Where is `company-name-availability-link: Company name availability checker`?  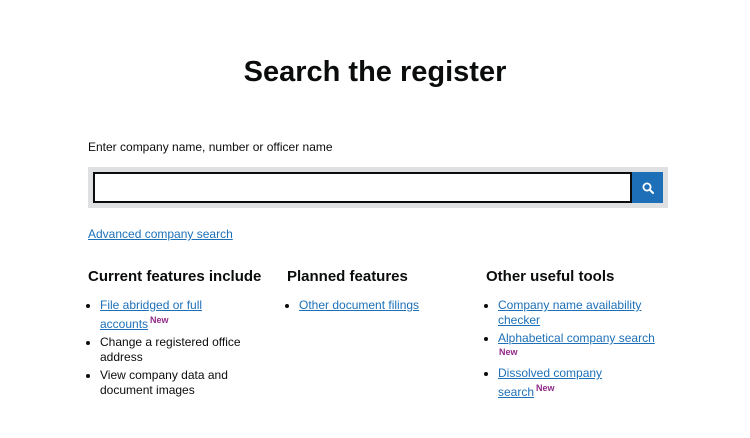
company-name-availability-link: Company name availability checker is located at coordinates (569, 312).